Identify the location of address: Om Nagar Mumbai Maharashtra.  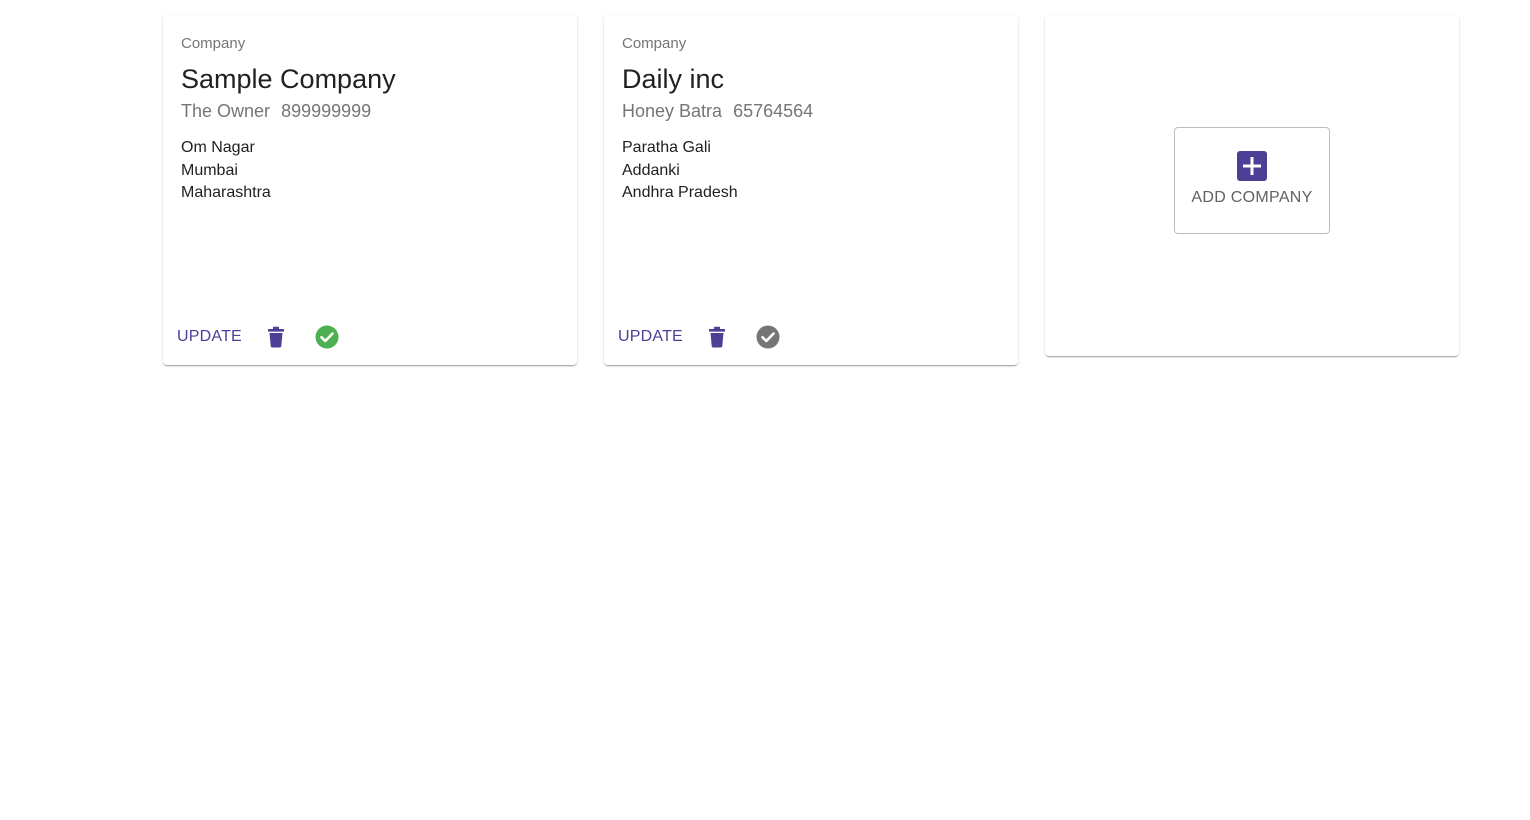
(370, 171).